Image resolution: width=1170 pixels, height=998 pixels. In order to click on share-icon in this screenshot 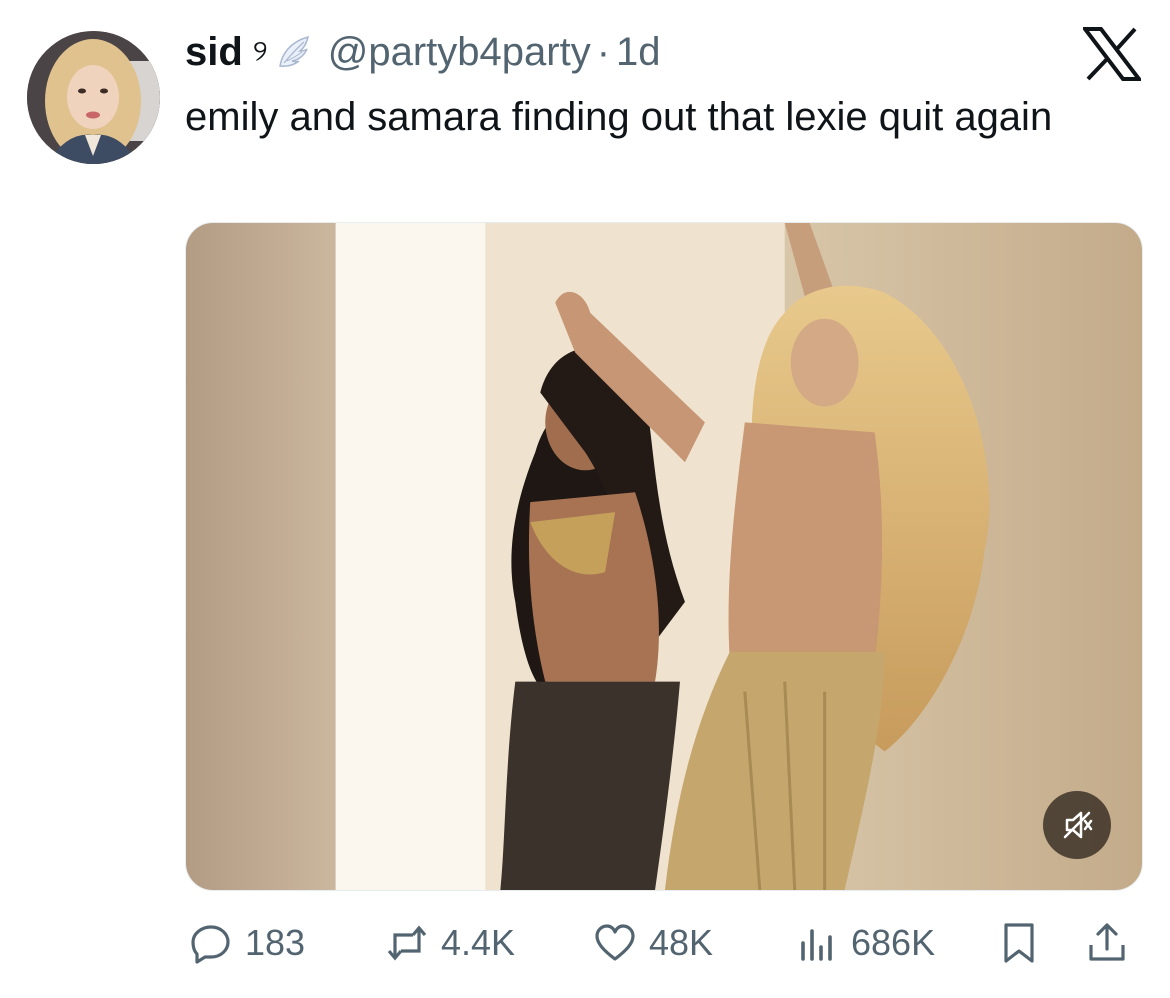, I will do `click(1107, 943)`.